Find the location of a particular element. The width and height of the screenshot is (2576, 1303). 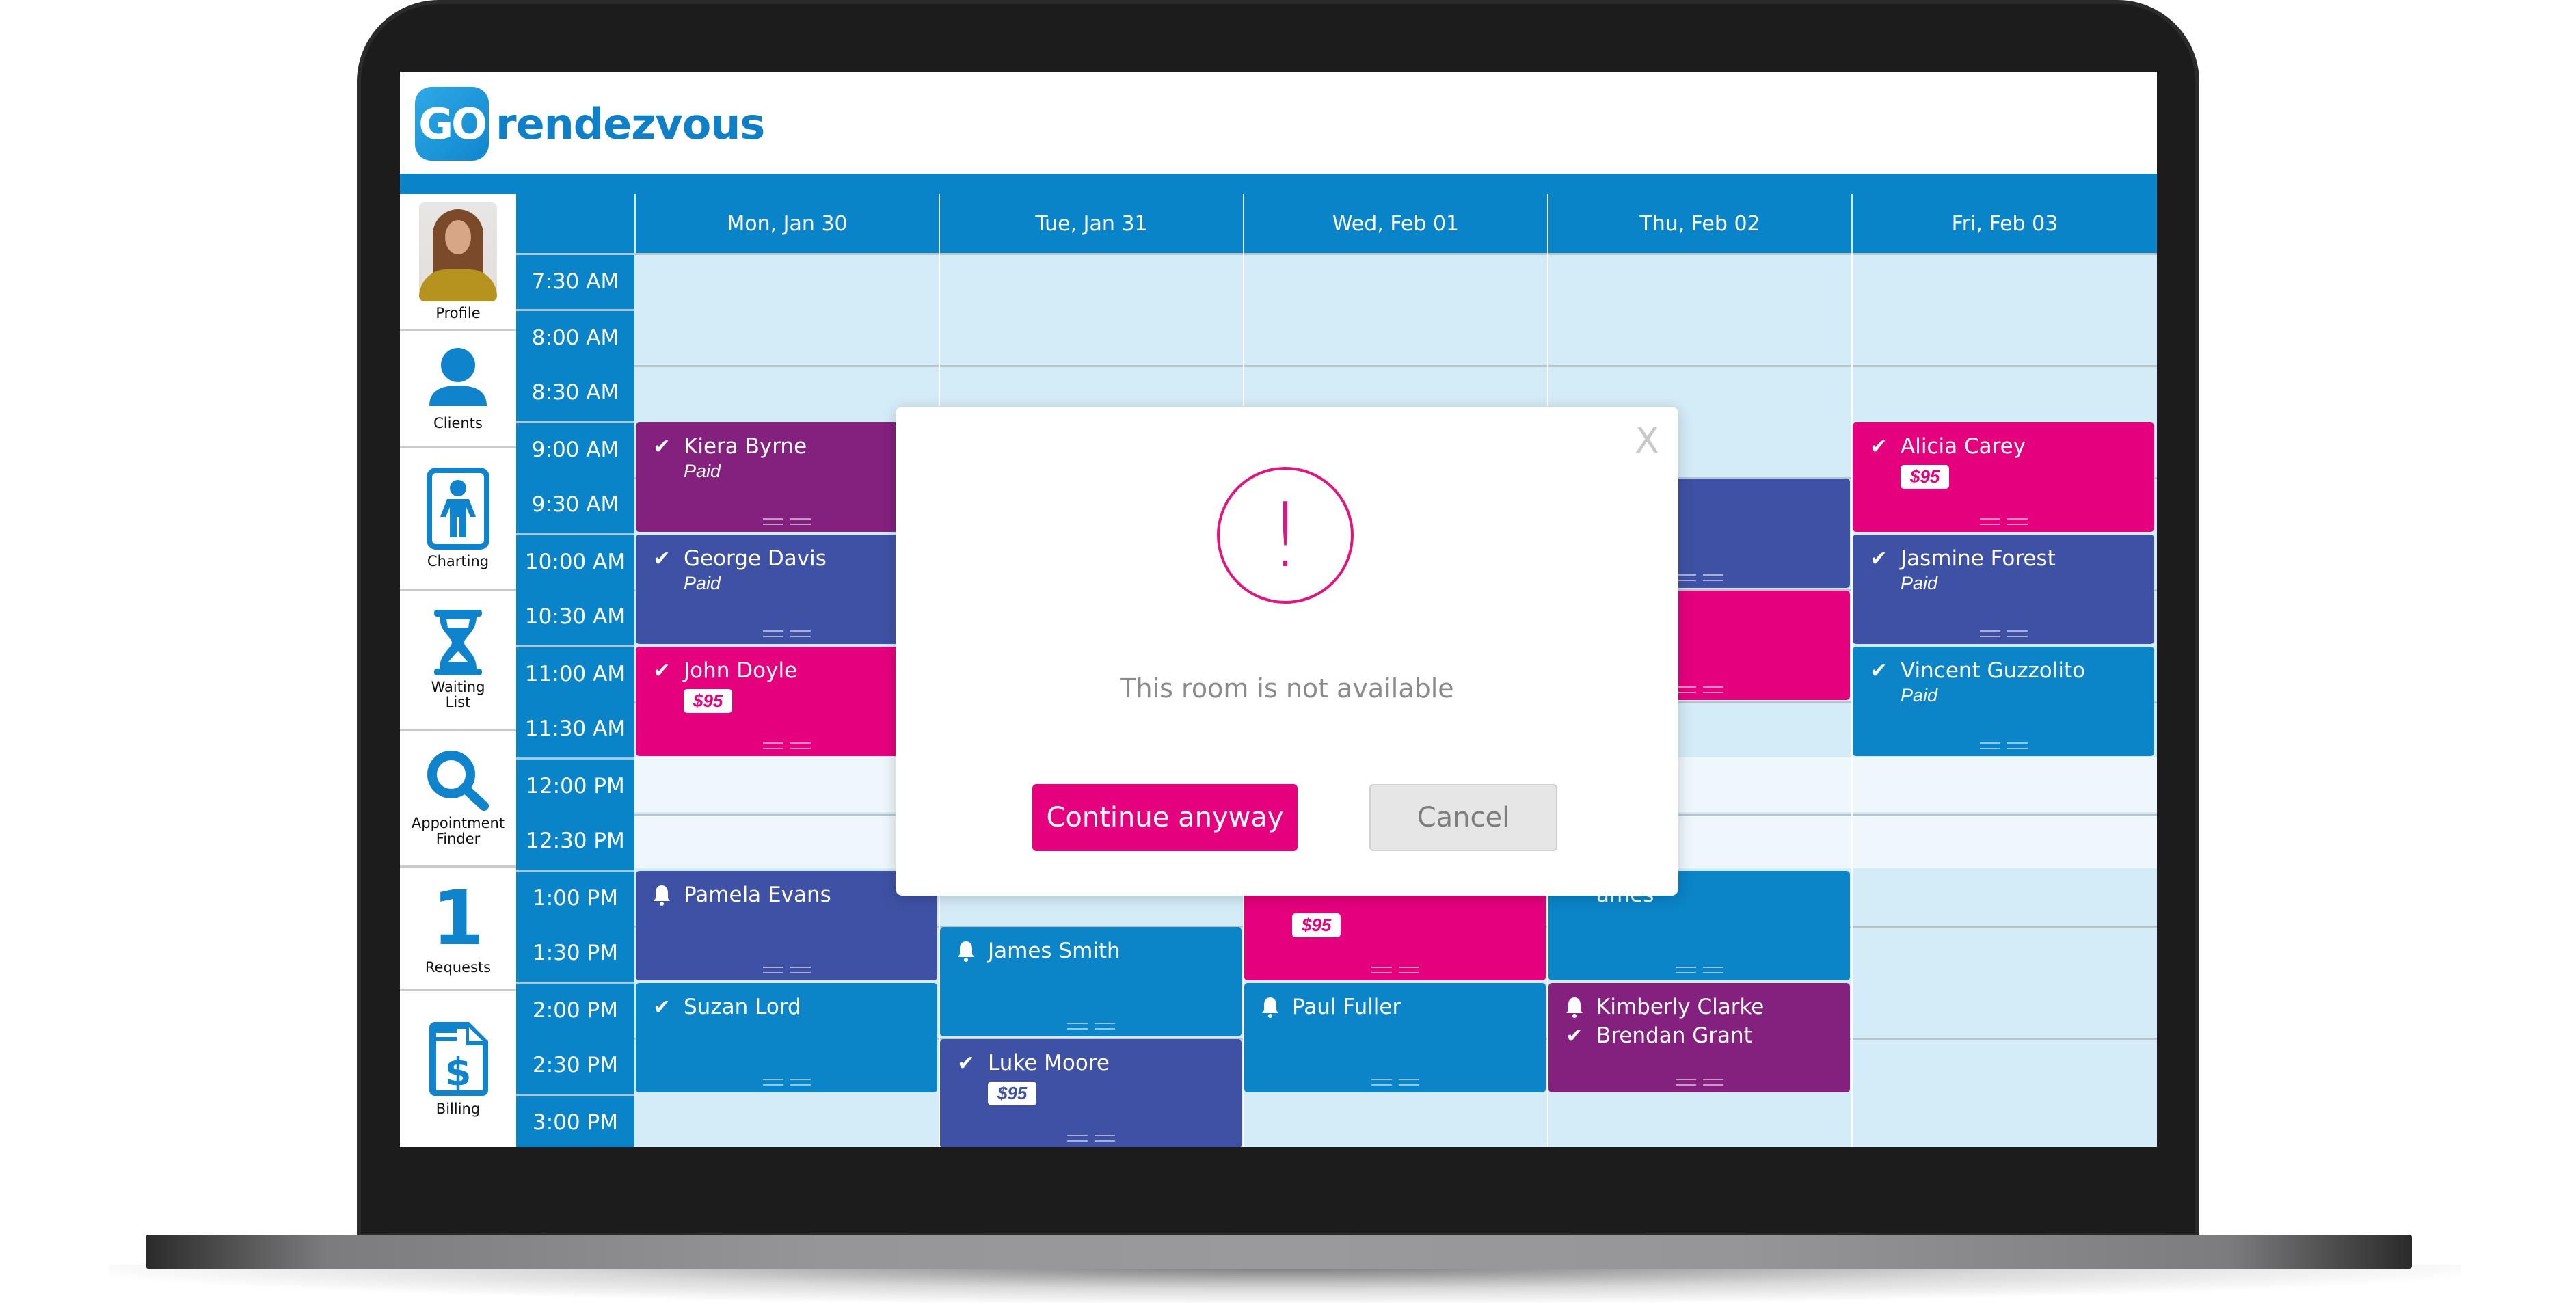

request-count-icon: 1 is located at coordinates (458, 919).